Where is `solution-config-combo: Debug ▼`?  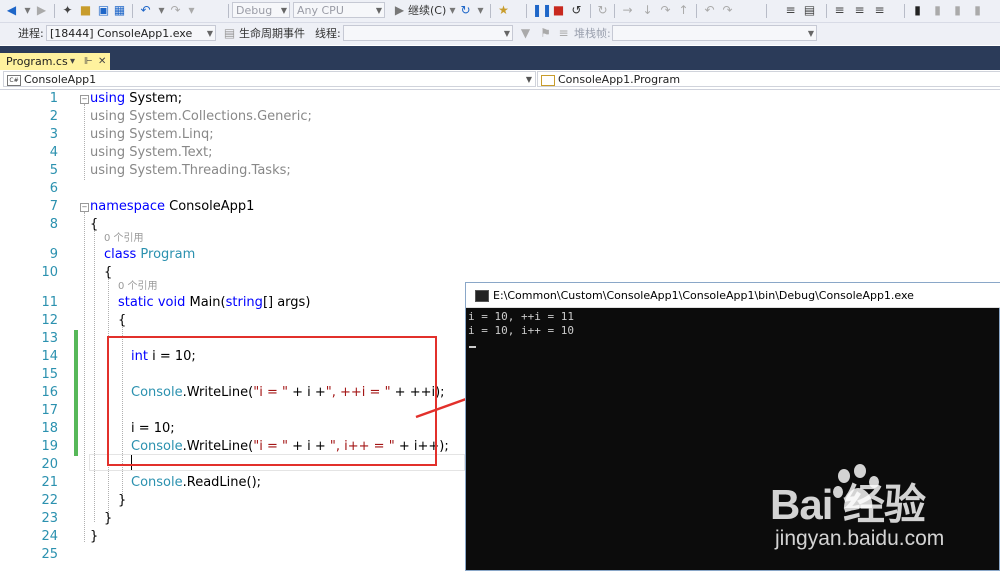 solution-config-combo: Debug ▼ is located at coordinates (261, 10).